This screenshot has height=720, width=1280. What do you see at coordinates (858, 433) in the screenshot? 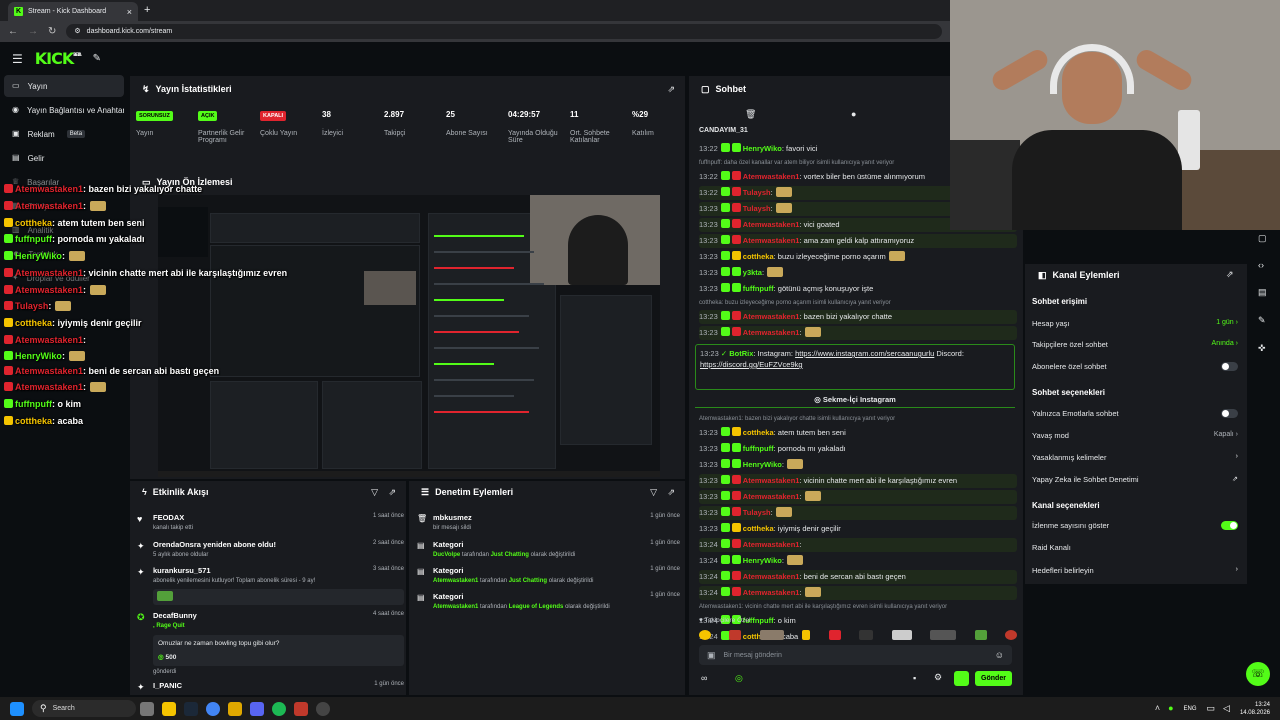
I see `chat-message: 13:23 cottheka: atem tutem ben seni` at bounding box center [858, 433].